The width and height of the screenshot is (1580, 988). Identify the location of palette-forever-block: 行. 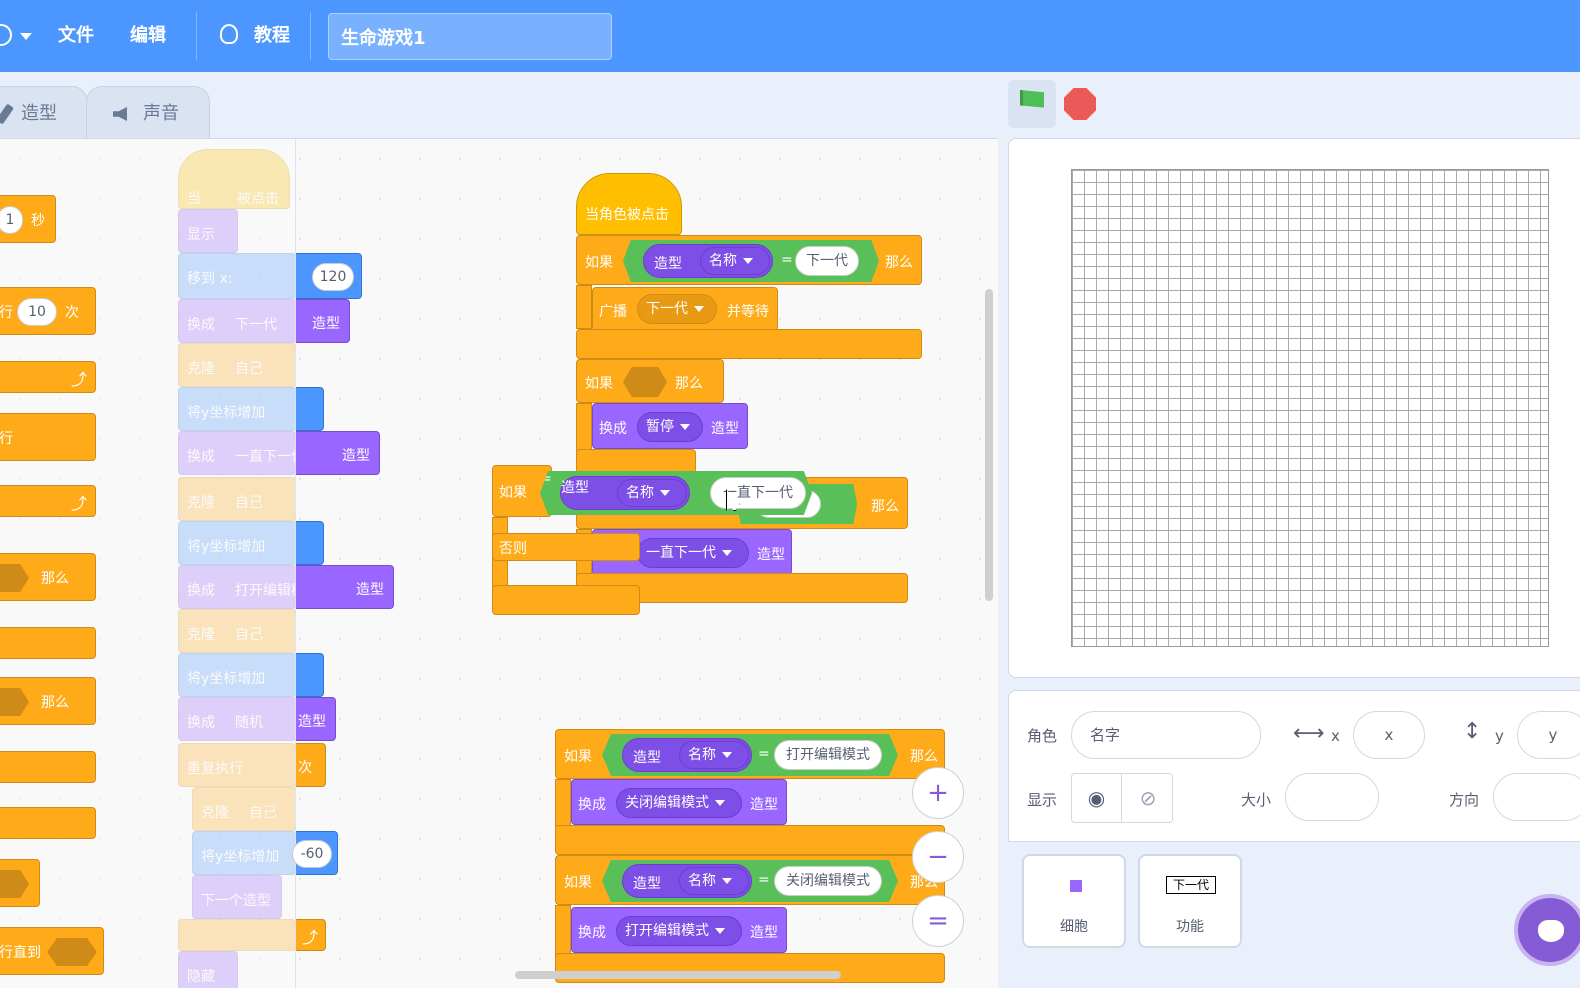
(48, 437).